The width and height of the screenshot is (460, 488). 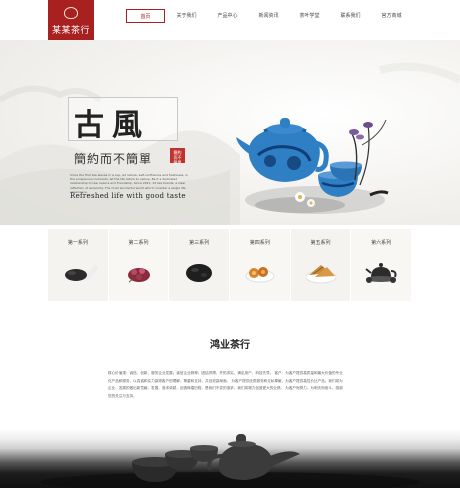 I want to click on black-tea-icon, so click(x=199, y=273).